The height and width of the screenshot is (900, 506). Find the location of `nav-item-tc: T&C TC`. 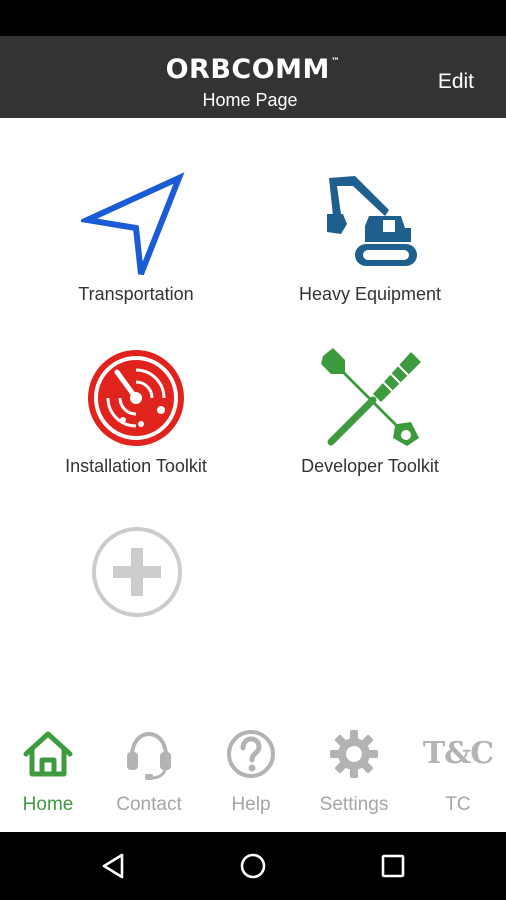

nav-item-tc: T&C TC is located at coordinates (457, 775).